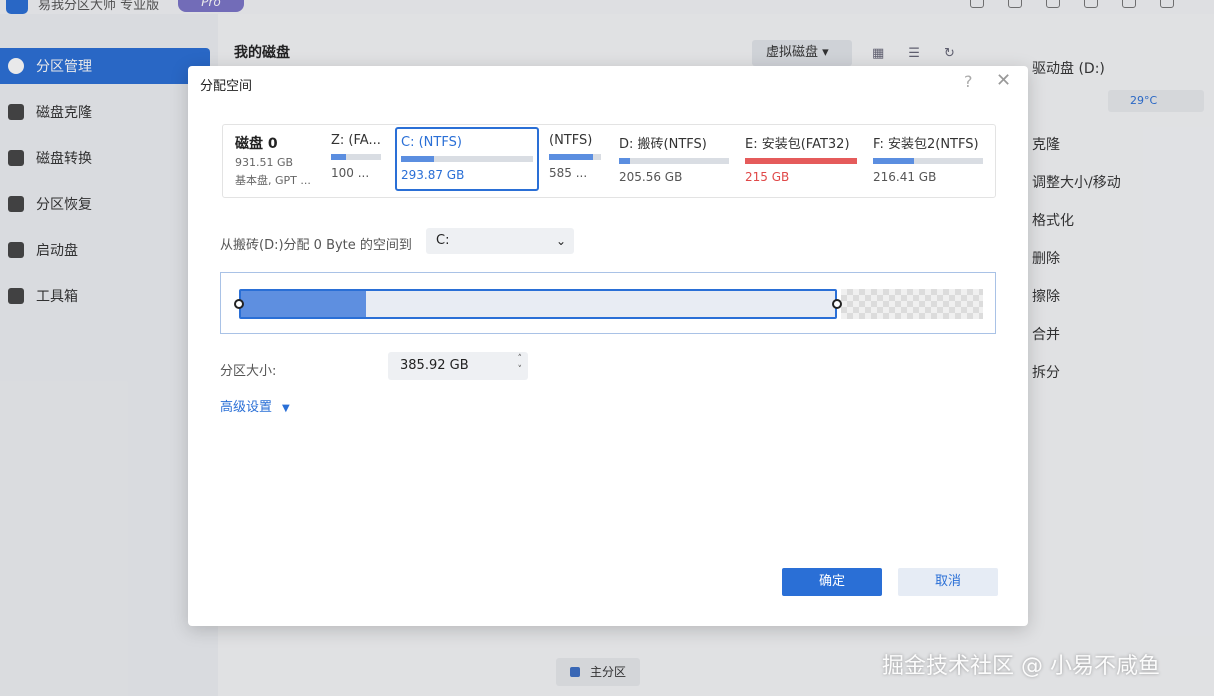  What do you see at coordinates (443, 240) in the screenshot?
I see `target-partition-value: C:` at bounding box center [443, 240].